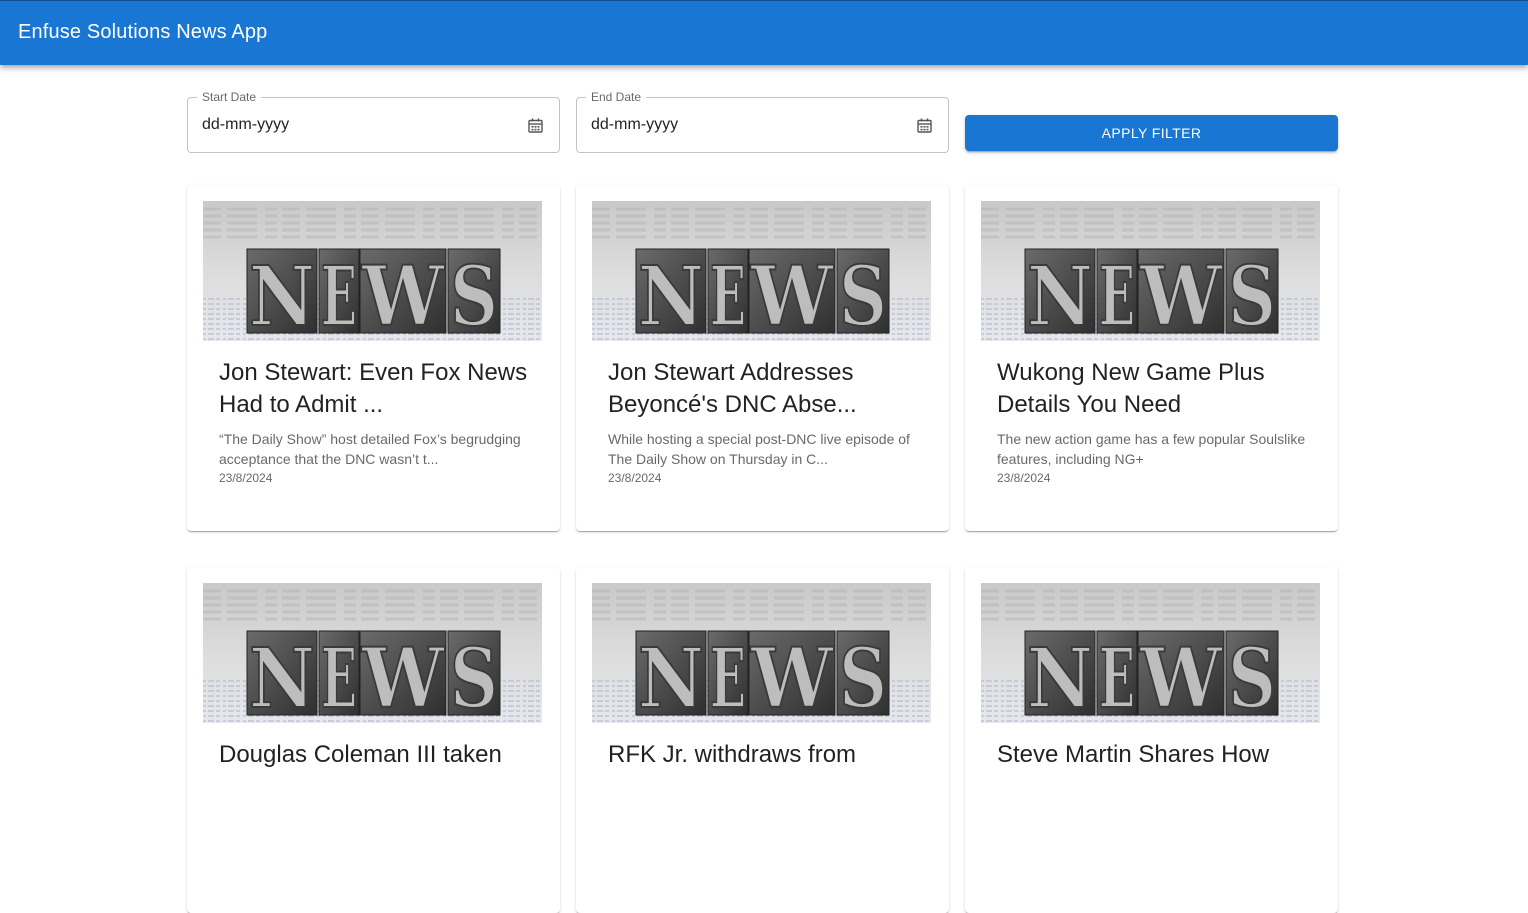  What do you see at coordinates (616, 97) in the screenshot?
I see `end-date-label: End Date` at bounding box center [616, 97].